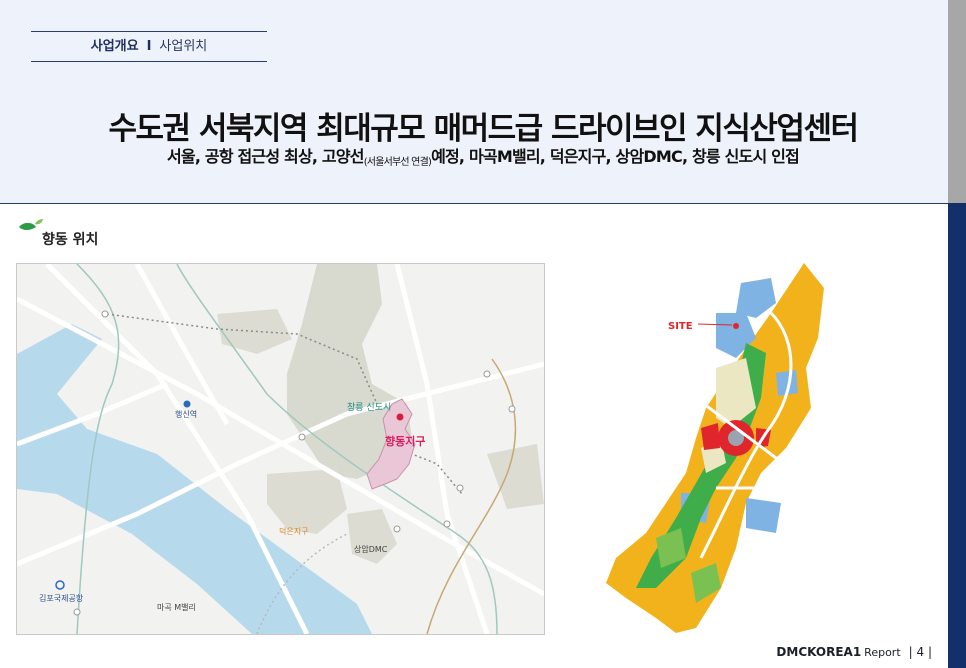  What do you see at coordinates (397, 162) in the screenshot?
I see `subtitle-small: (서울서부선 연결)` at bounding box center [397, 162].